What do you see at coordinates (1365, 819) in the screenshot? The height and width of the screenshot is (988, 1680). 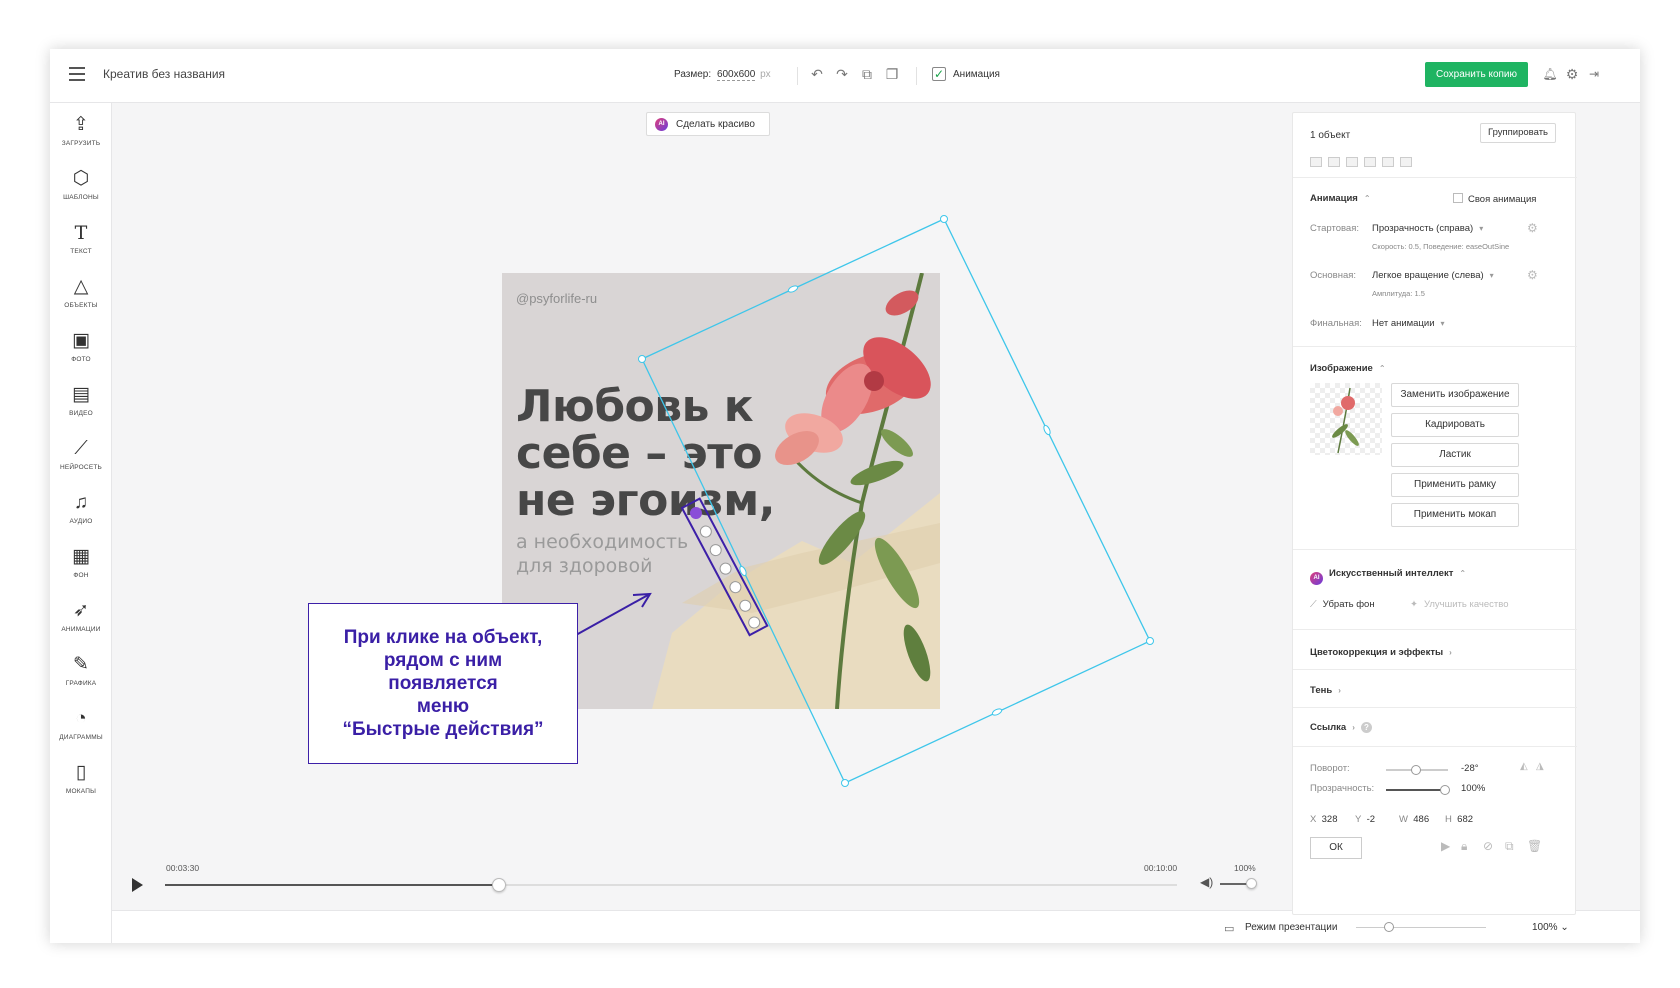 I see `position-y: Y -2` at bounding box center [1365, 819].